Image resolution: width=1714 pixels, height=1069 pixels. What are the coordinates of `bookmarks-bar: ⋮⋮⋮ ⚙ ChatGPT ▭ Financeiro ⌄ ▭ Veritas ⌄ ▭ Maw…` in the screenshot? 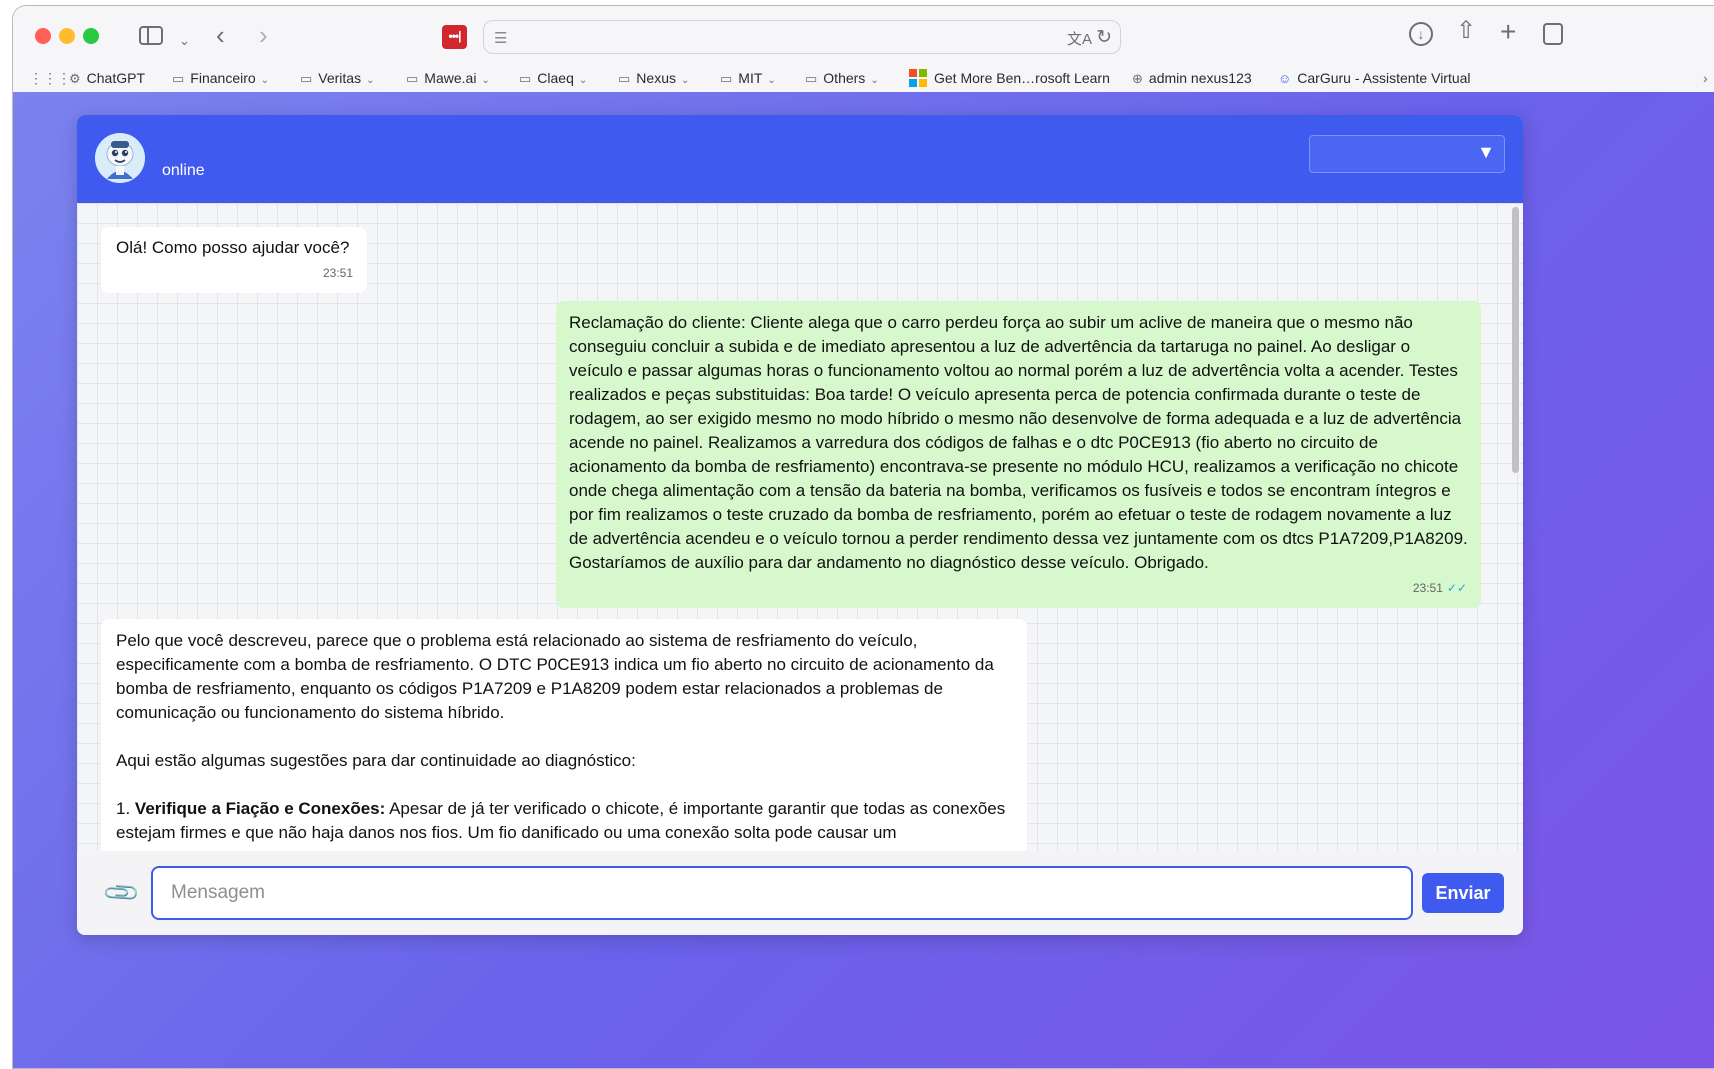 It's located at (863, 78).